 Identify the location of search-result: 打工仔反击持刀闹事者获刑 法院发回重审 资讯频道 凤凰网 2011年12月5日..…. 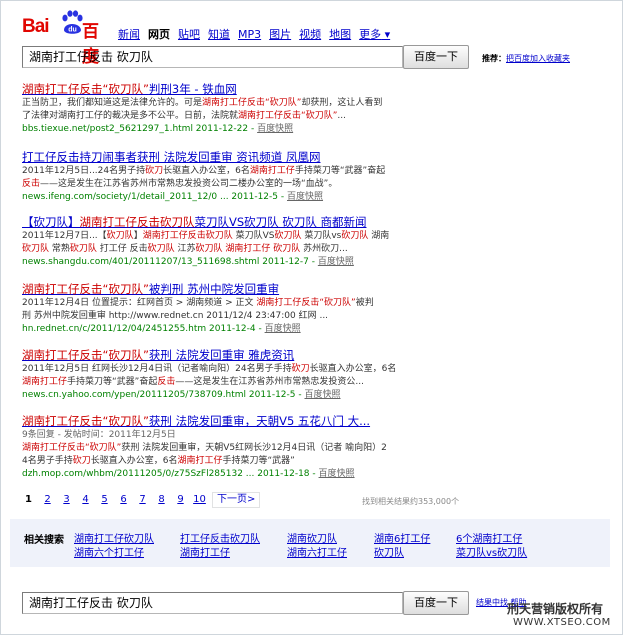
(302, 177).